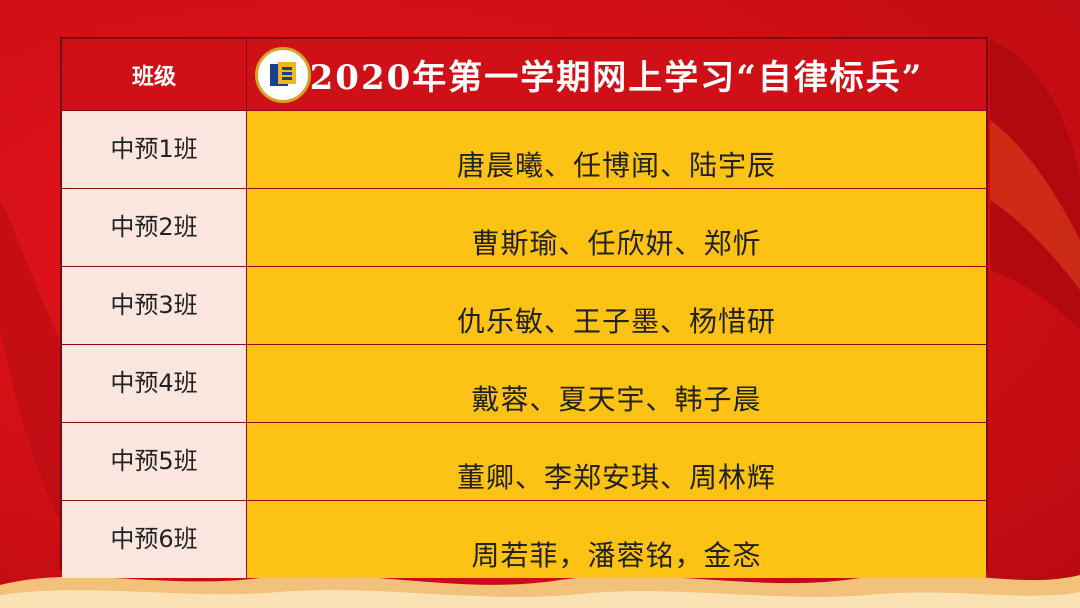  I want to click on header-class-column: 班级, so click(154, 74).